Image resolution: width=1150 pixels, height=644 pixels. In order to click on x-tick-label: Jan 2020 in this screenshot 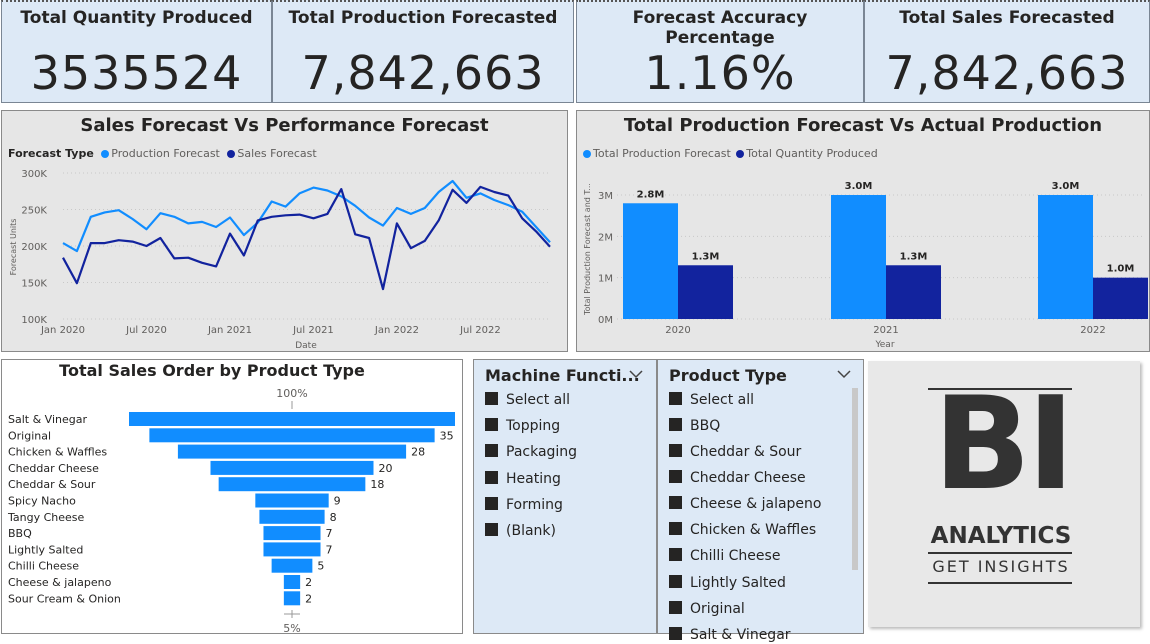, I will do `click(62, 330)`.